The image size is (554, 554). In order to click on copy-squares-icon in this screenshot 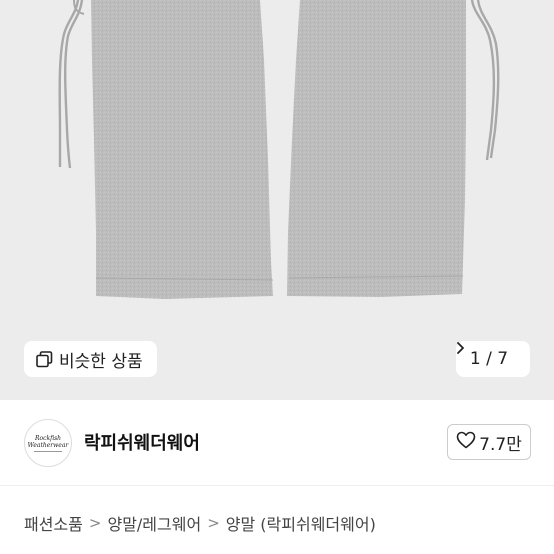, I will do `click(44, 359)`.